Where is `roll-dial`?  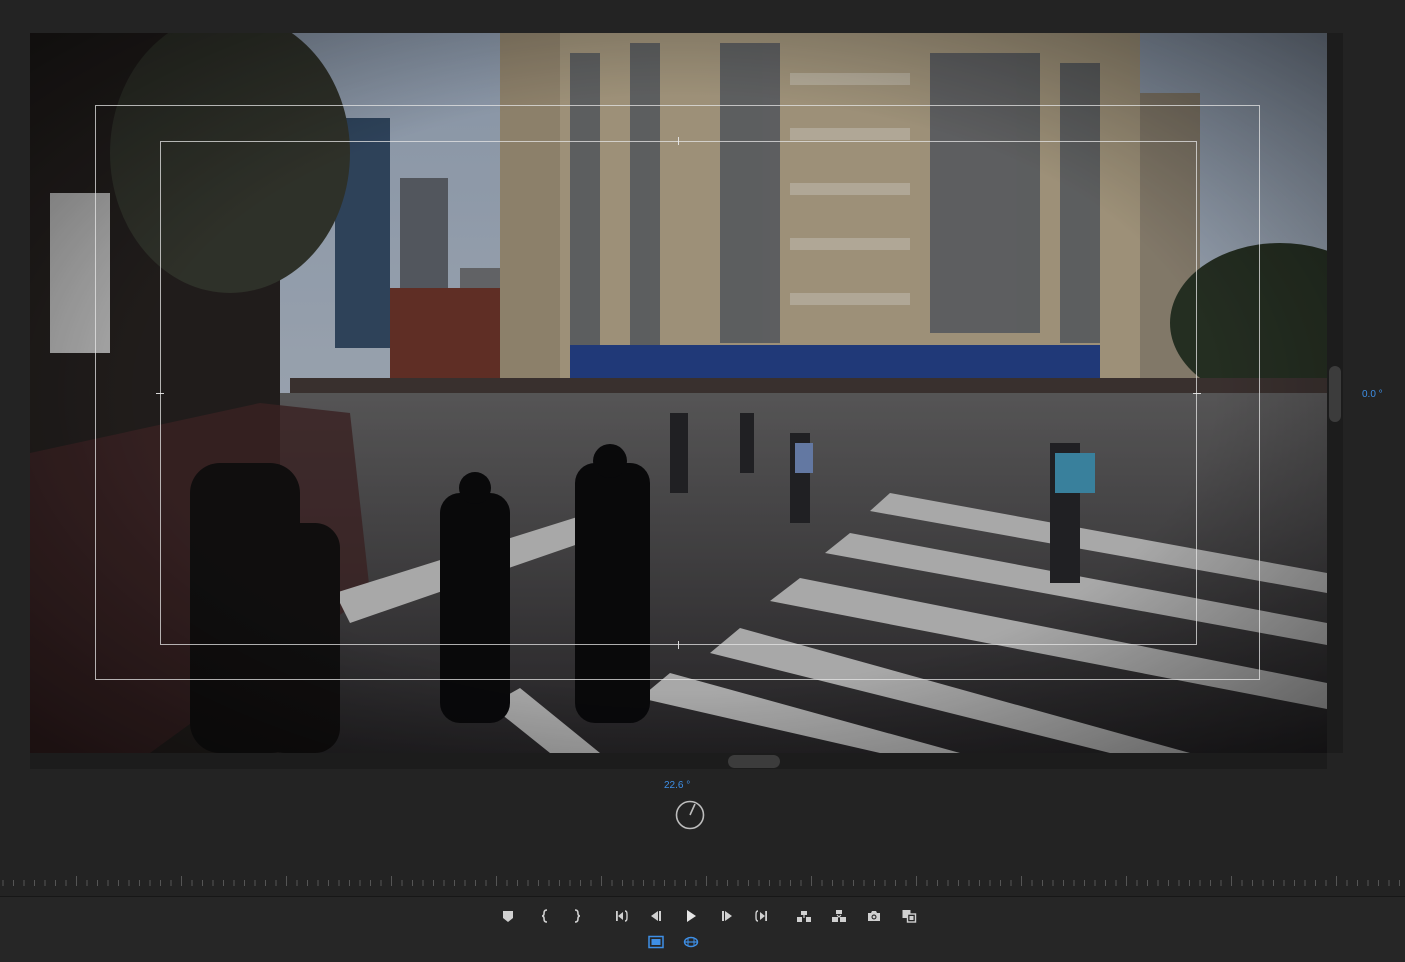 roll-dial is located at coordinates (690, 815).